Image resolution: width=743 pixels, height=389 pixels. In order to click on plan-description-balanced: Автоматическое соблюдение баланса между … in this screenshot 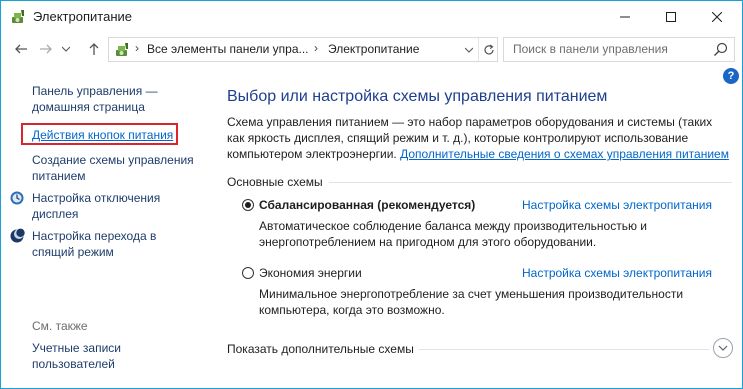, I will do `click(453, 234)`.